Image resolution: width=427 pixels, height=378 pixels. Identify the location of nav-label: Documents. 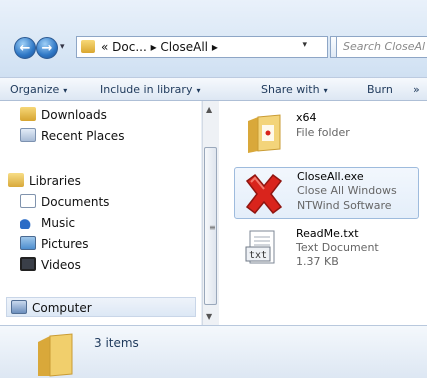
(75, 202).